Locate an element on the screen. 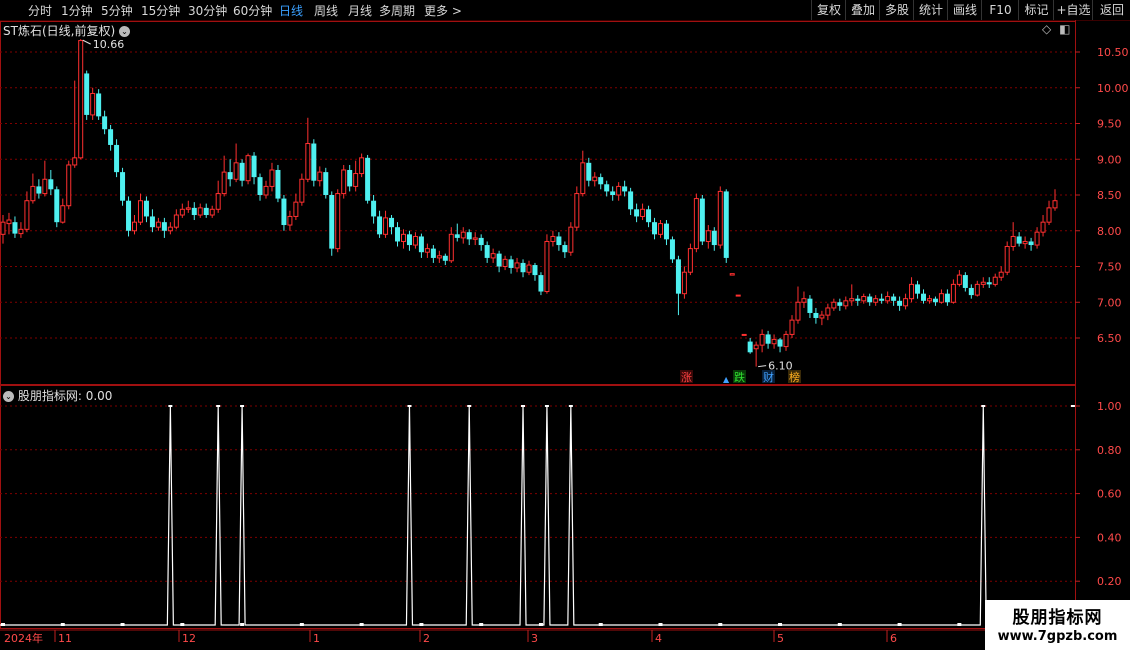 This screenshot has width=1130, height=650. small-triangle-icon: ▲ is located at coordinates (726, 379).